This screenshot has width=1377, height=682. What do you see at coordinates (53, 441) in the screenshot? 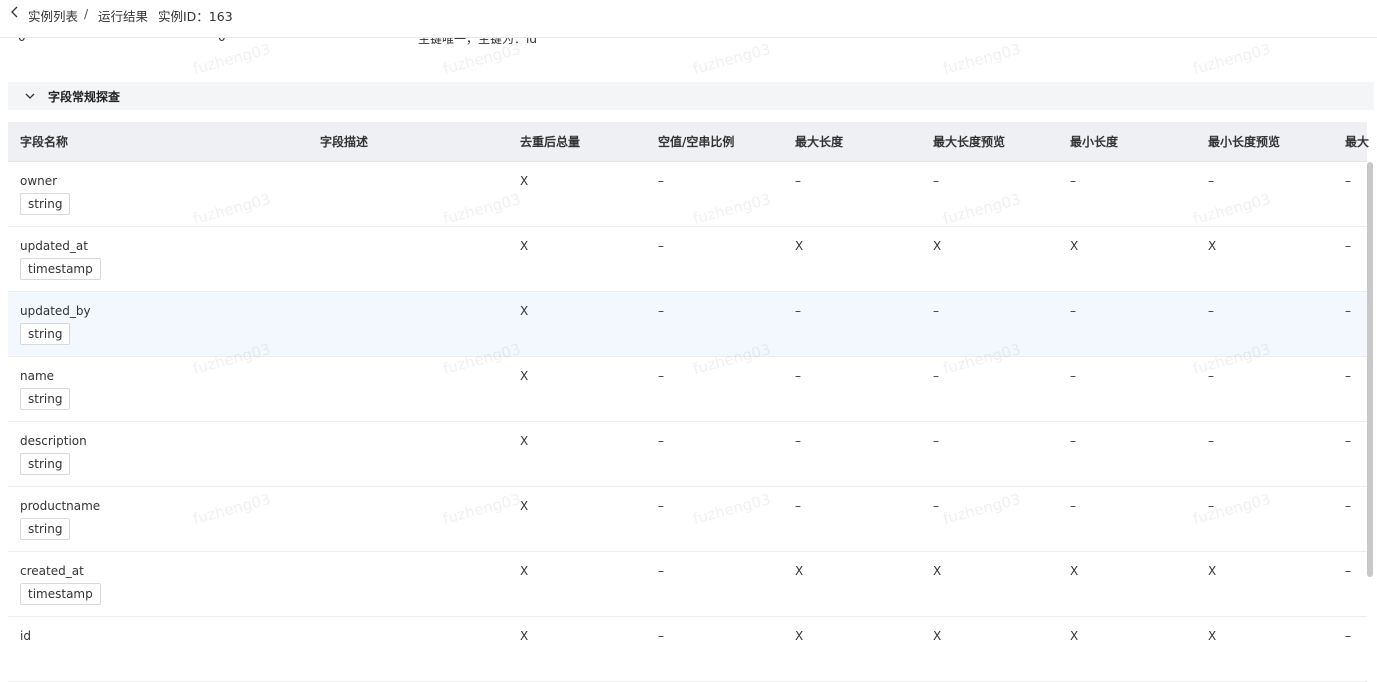
I see `field-name: description` at bounding box center [53, 441].